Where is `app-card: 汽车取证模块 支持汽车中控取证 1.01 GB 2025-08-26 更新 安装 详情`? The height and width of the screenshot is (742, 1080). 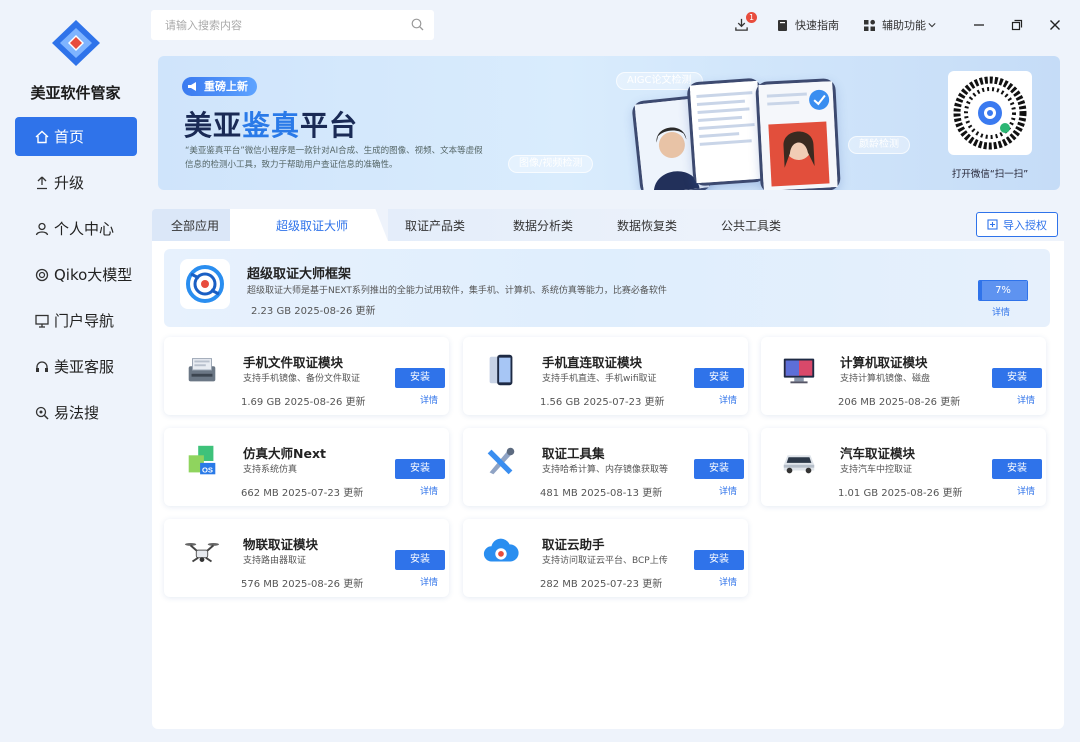 app-card: 汽车取证模块 支持汽车中控取证 1.01 GB 2025-08-26 更新 安装 详情 is located at coordinates (903, 467).